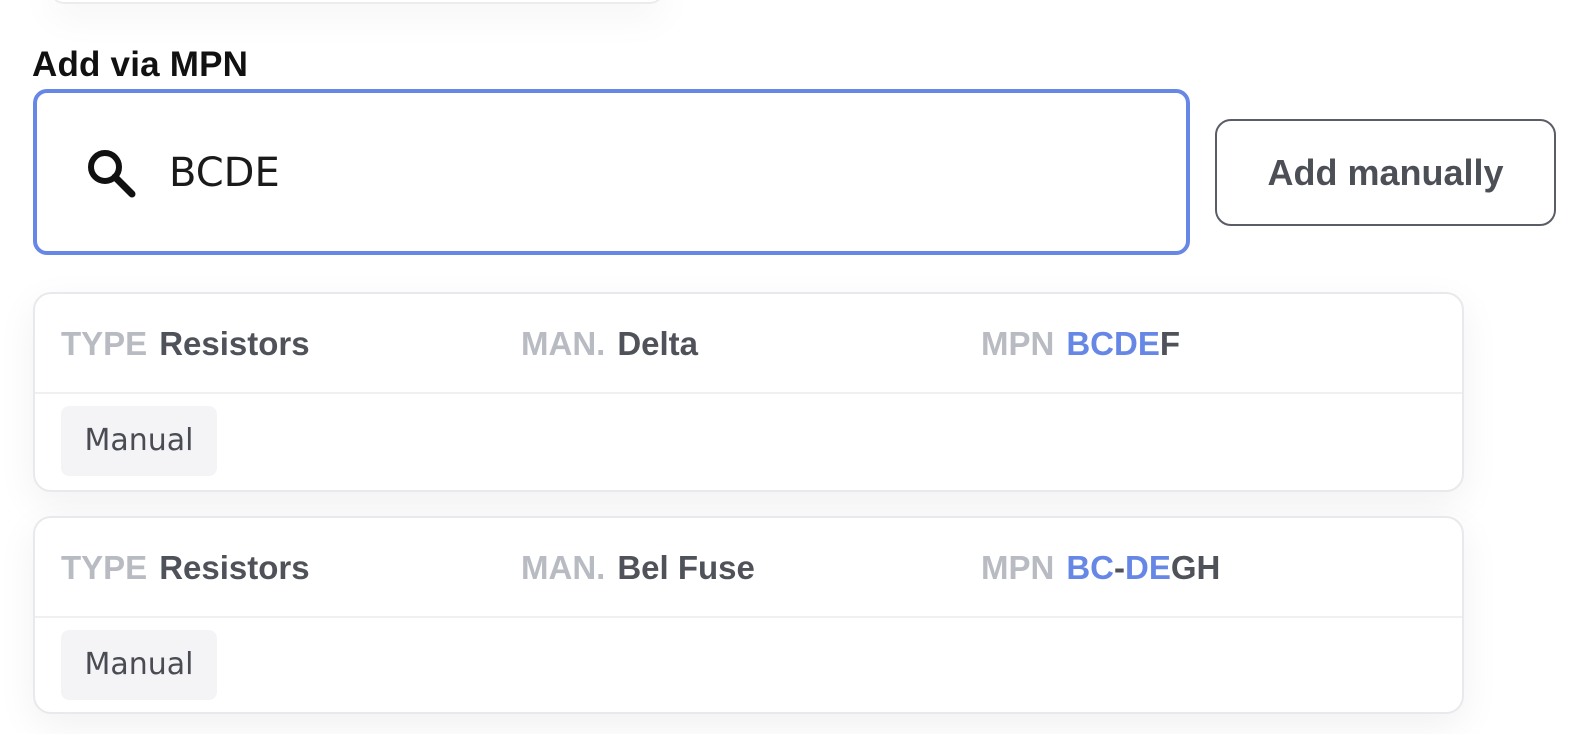 Image resolution: width=1582 pixels, height=734 pixels. I want to click on mpn-remainder: GH, so click(1195, 567).